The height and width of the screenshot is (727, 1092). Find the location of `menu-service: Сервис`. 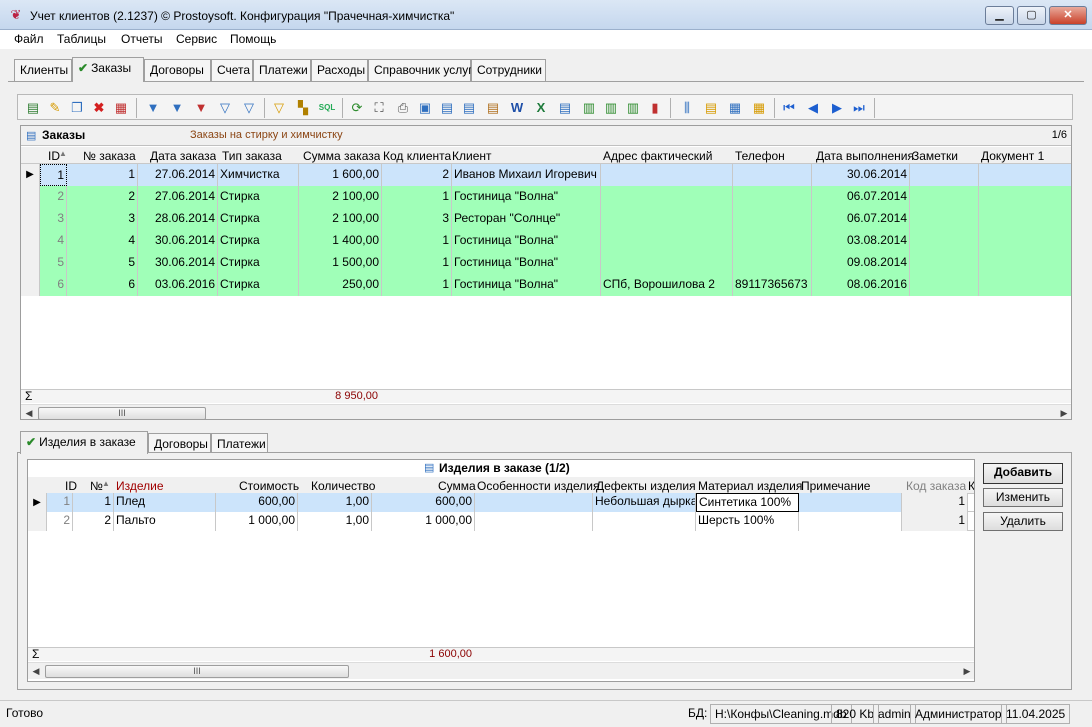

menu-service: Сервис is located at coordinates (196, 39).